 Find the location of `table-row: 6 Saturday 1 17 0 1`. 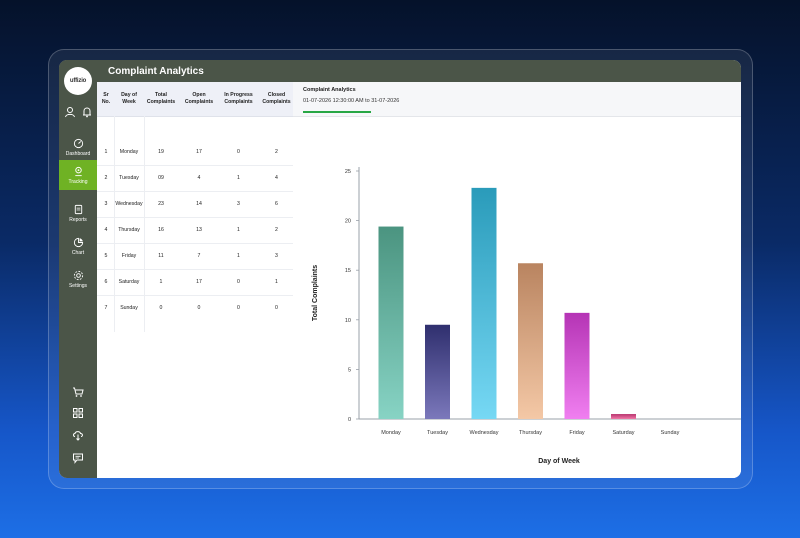

table-row: 6 Saturday 1 17 0 1 is located at coordinates (195, 282).